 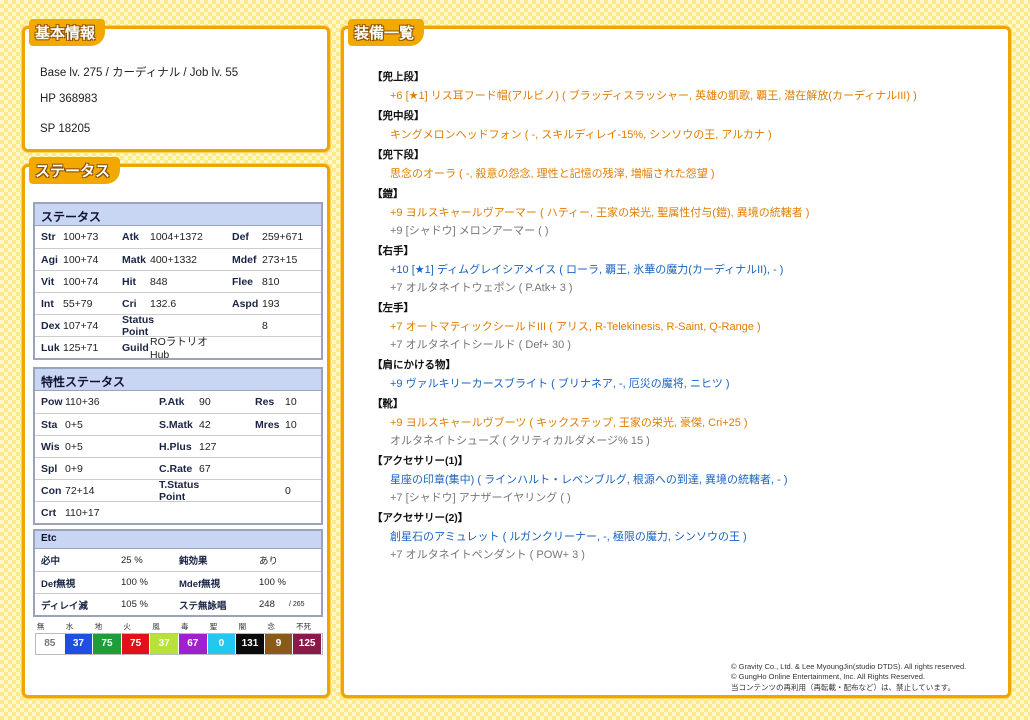 What do you see at coordinates (75, 170) in the screenshot?
I see `status-panel-title: ステータス` at bounding box center [75, 170].